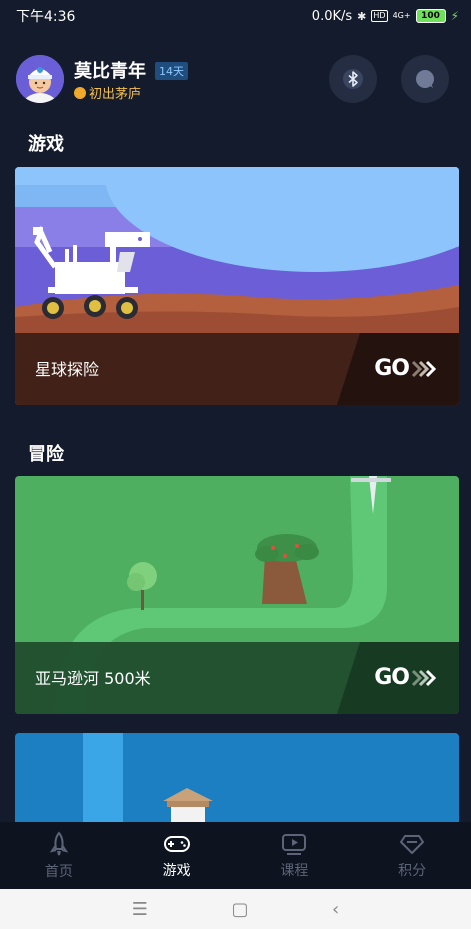  I want to click on planet-go-button: GO, so click(405, 368).